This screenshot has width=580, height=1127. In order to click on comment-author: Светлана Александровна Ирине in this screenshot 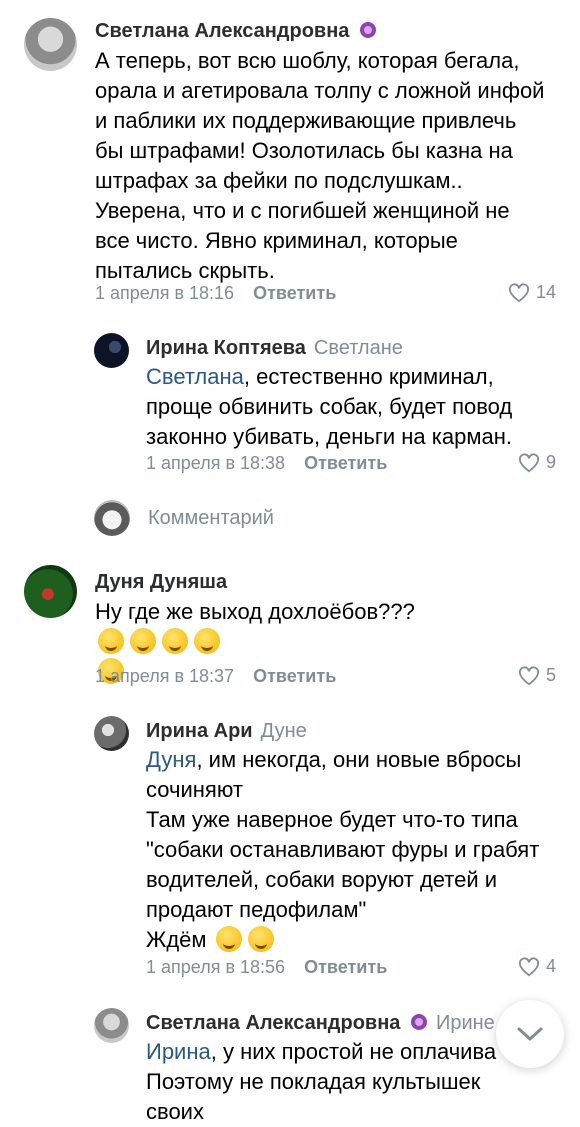, I will do `click(320, 1023)`.